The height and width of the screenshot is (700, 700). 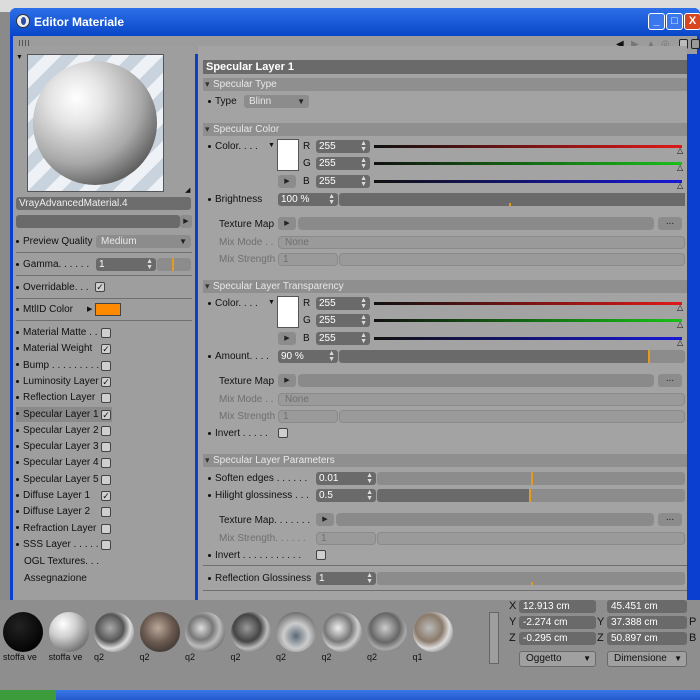 I want to click on channel-row: SSS Layer . . . . . ., so click(x=60, y=544).